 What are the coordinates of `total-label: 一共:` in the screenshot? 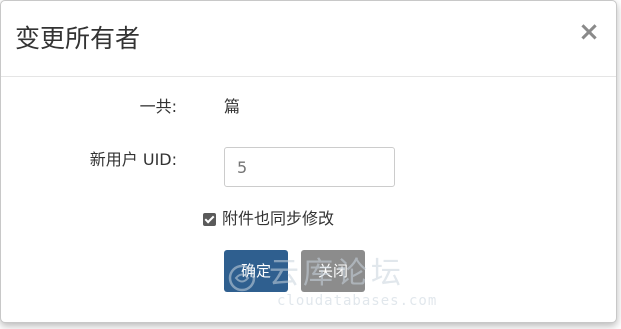 It's located at (158, 106).